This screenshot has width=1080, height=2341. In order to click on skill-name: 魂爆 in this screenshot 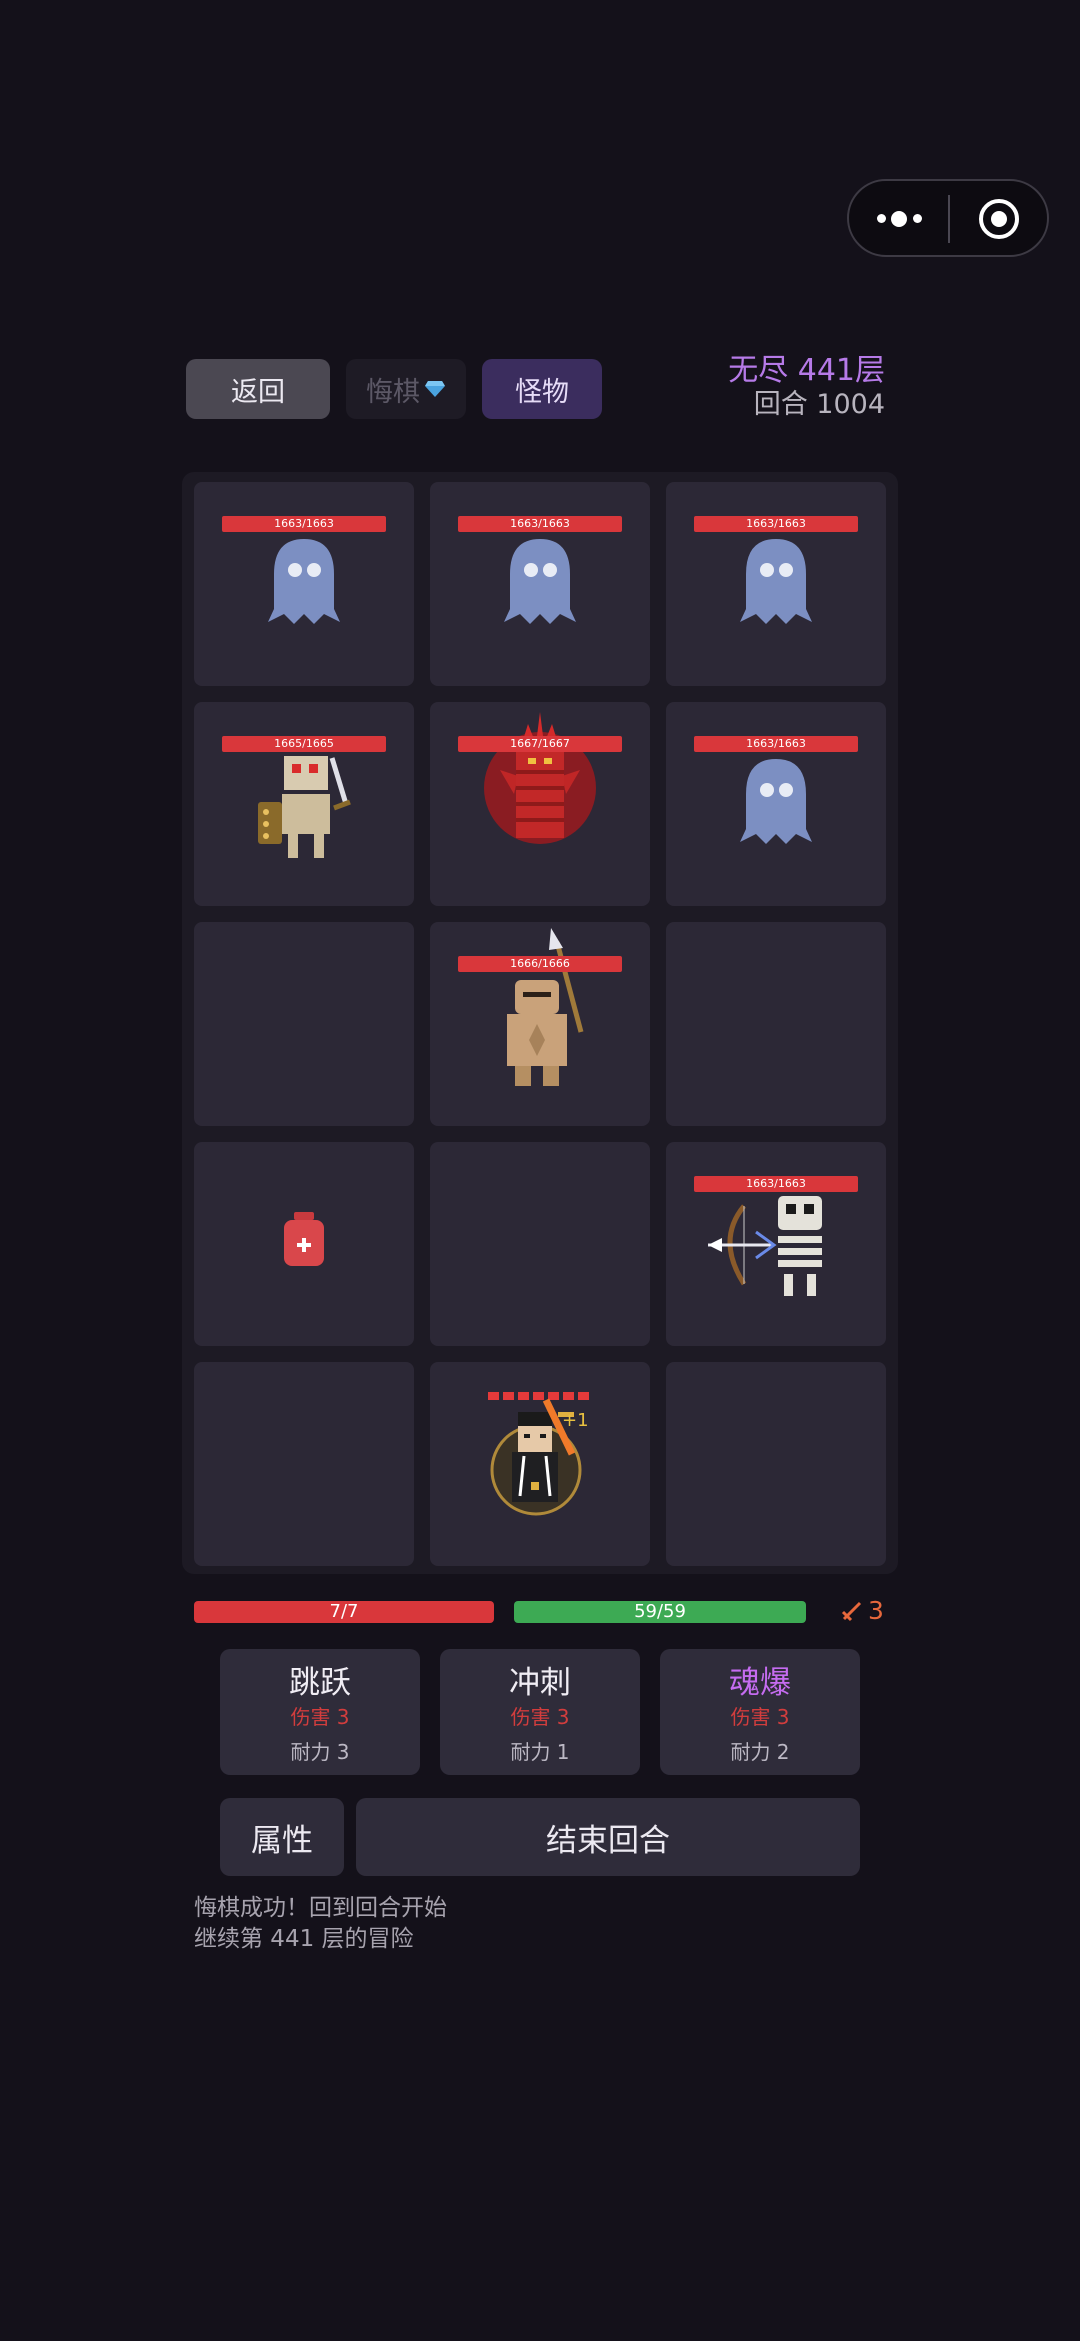, I will do `click(760, 1683)`.